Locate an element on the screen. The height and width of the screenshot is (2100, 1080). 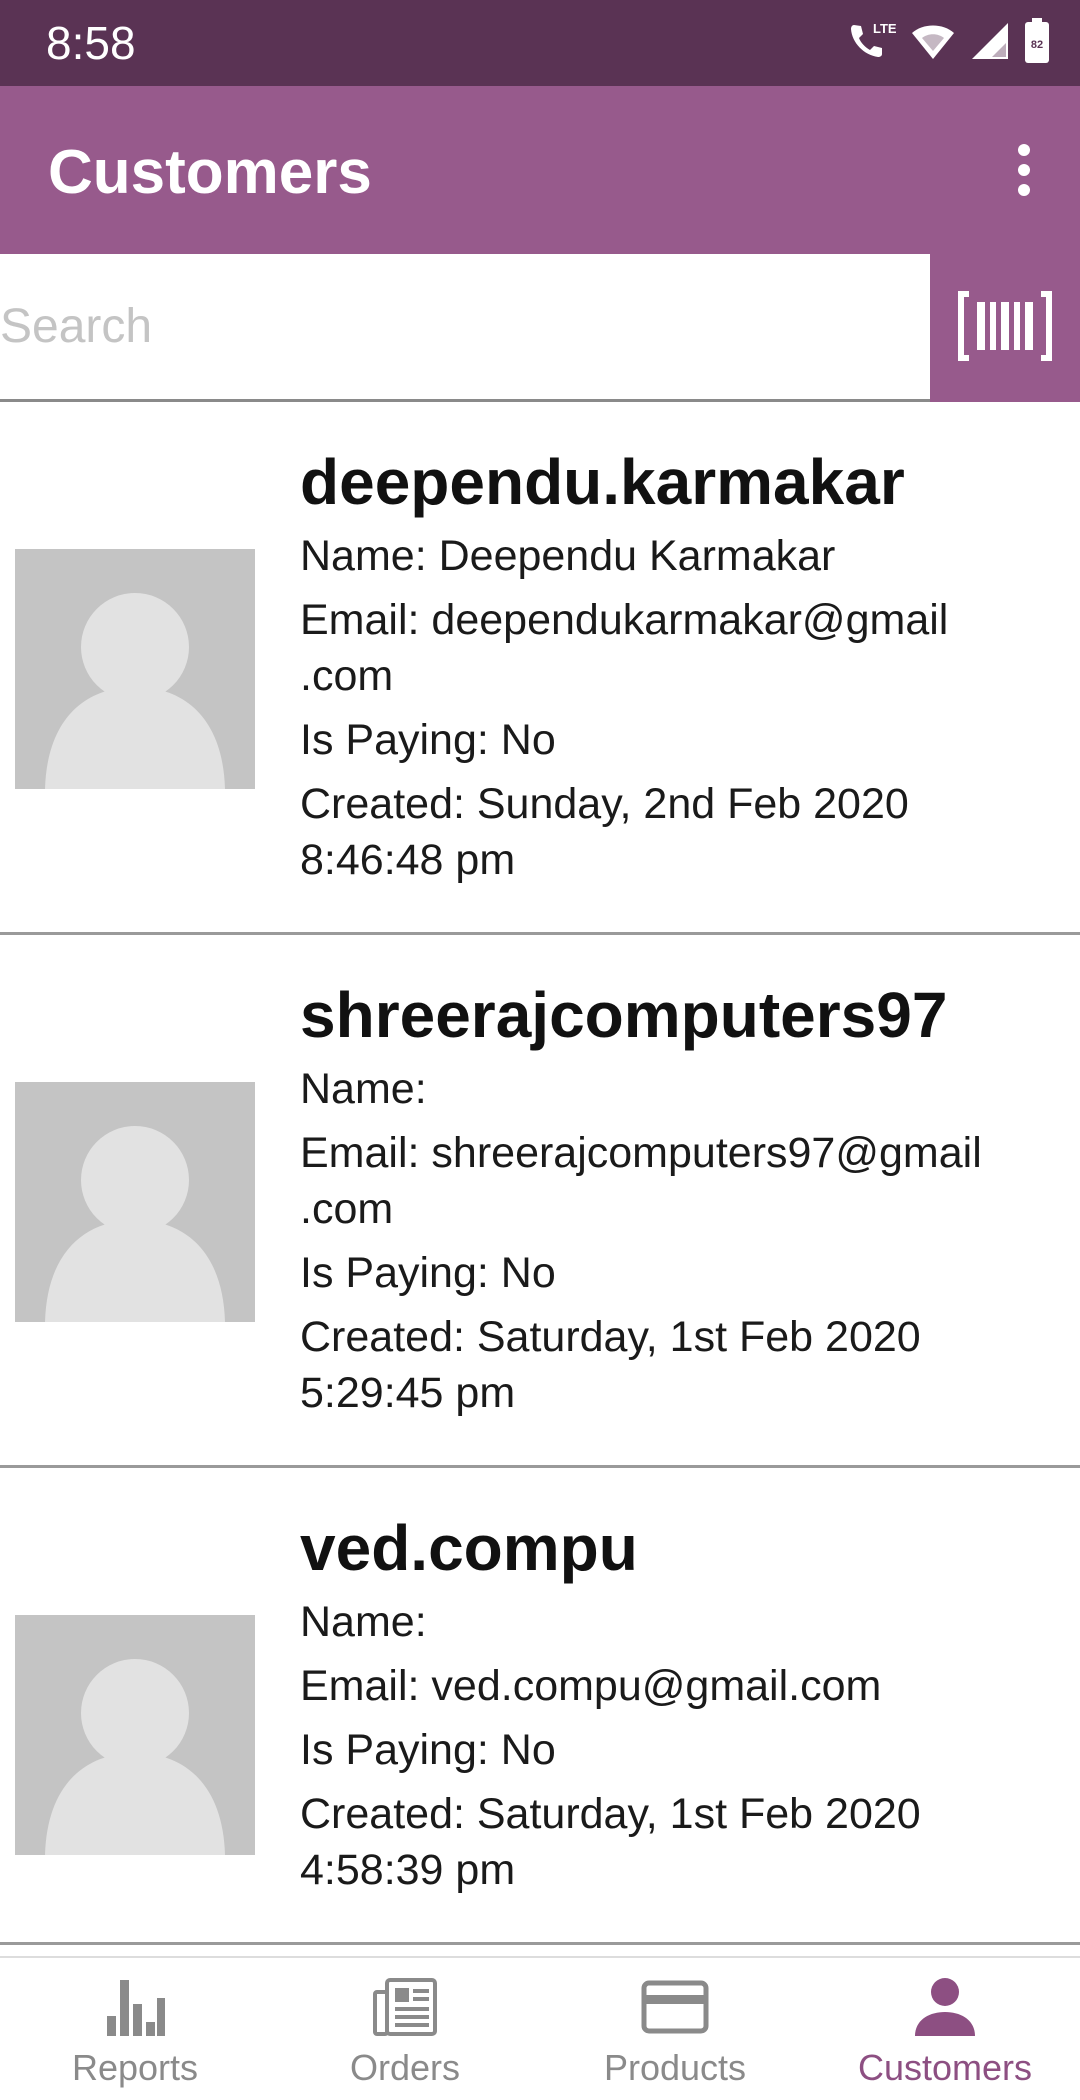
barcode-scan-icon is located at coordinates (1005, 328).